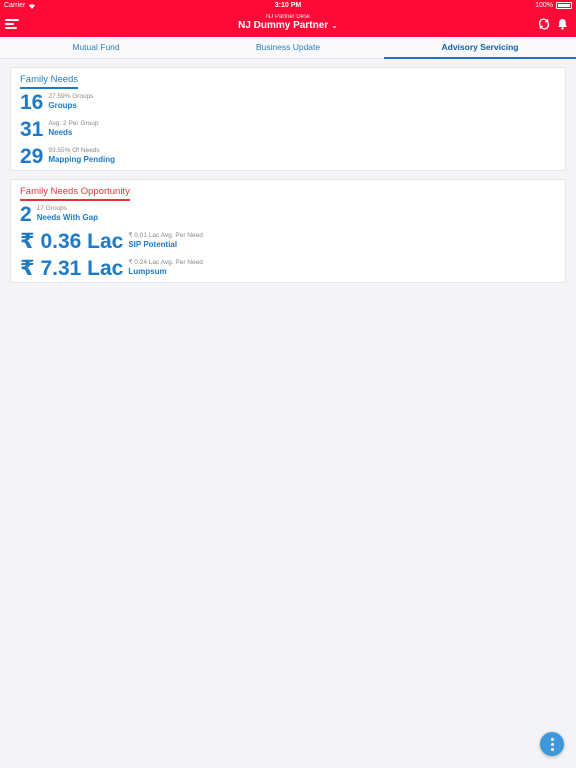 Image resolution: width=576 pixels, height=768 pixels. Describe the element at coordinates (60, 133) in the screenshot. I see `stat-label: Needs` at that location.